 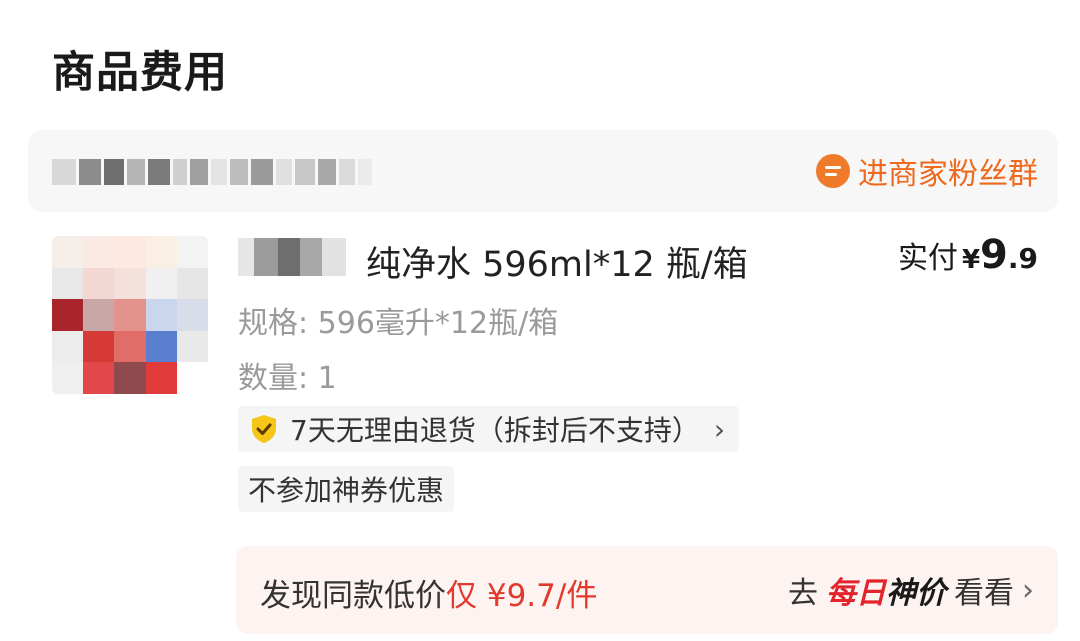 What do you see at coordinates (287, 378) in the screenshot?
I see `product-quantity: 数量: 1` at bounding box center [287, 378].